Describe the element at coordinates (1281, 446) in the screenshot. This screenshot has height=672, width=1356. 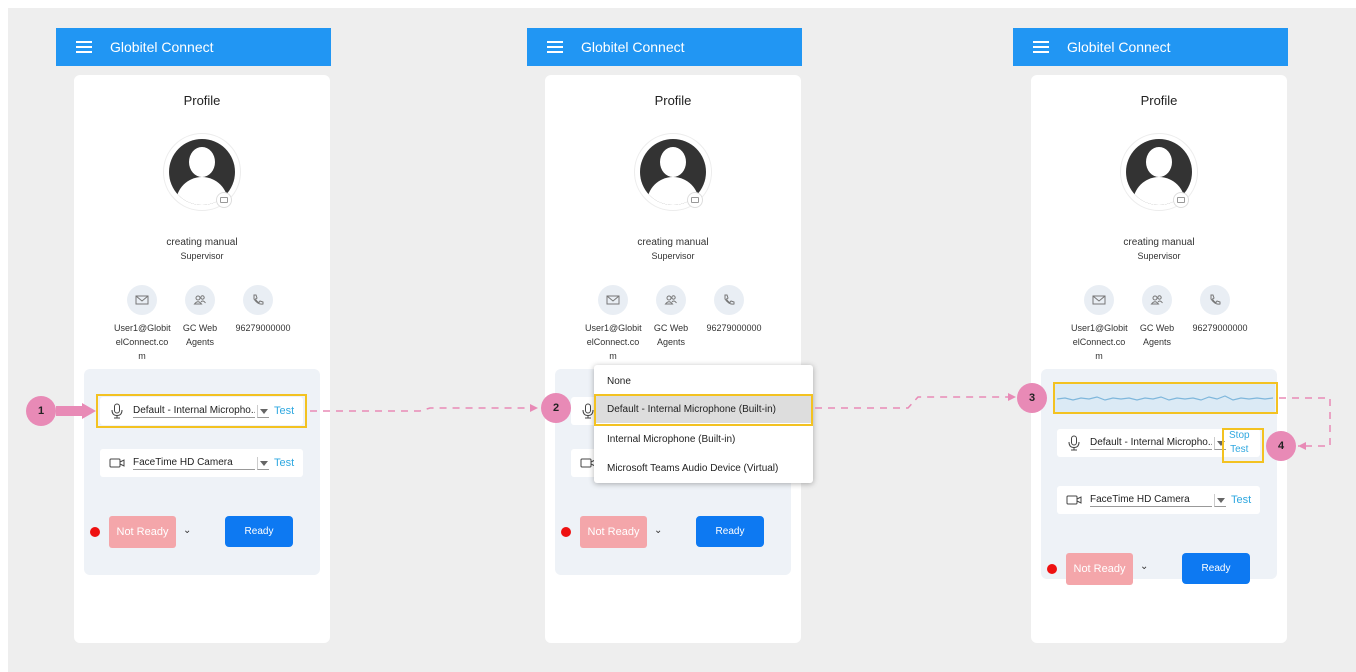
I see `step-badge-4: 4` at that location.